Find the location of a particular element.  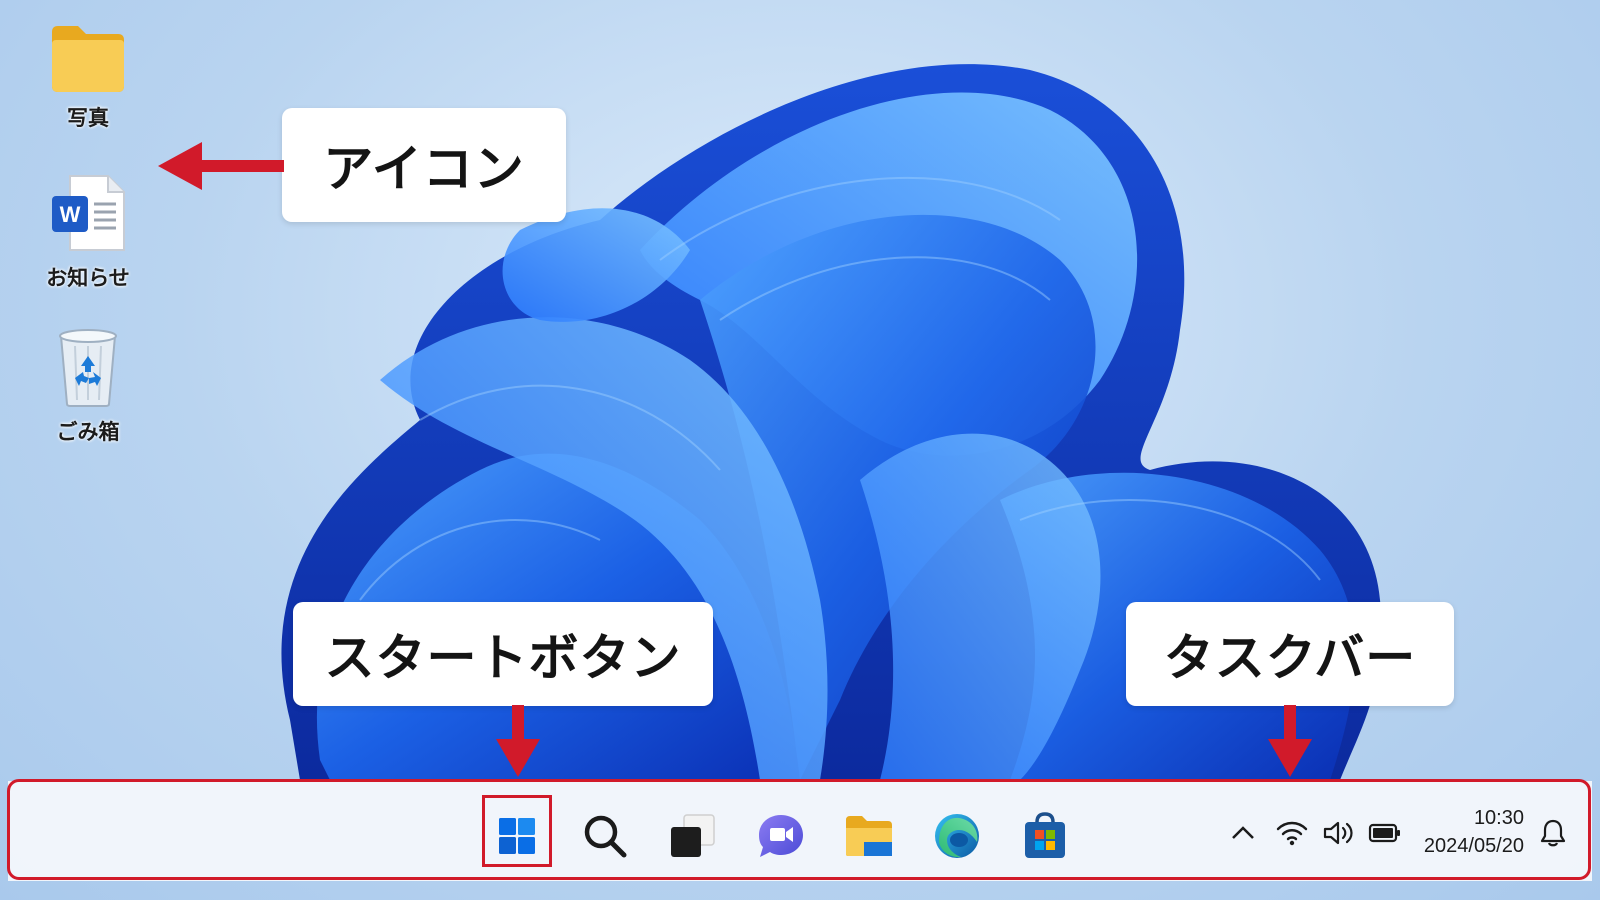

show-hidden-icons-button is located at coordinates (1243, 833).